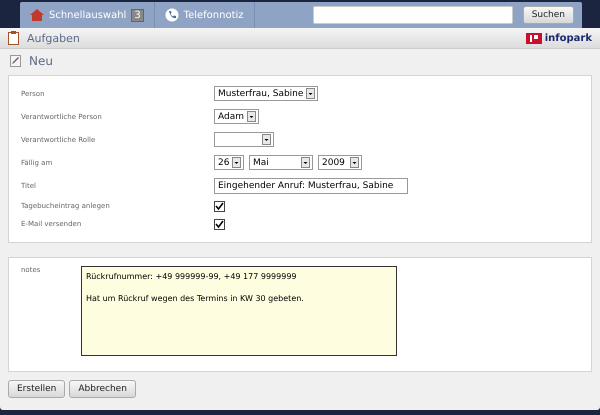 The image size is (600, 415). I want to click on dropdown: 26, so click(229, 162).